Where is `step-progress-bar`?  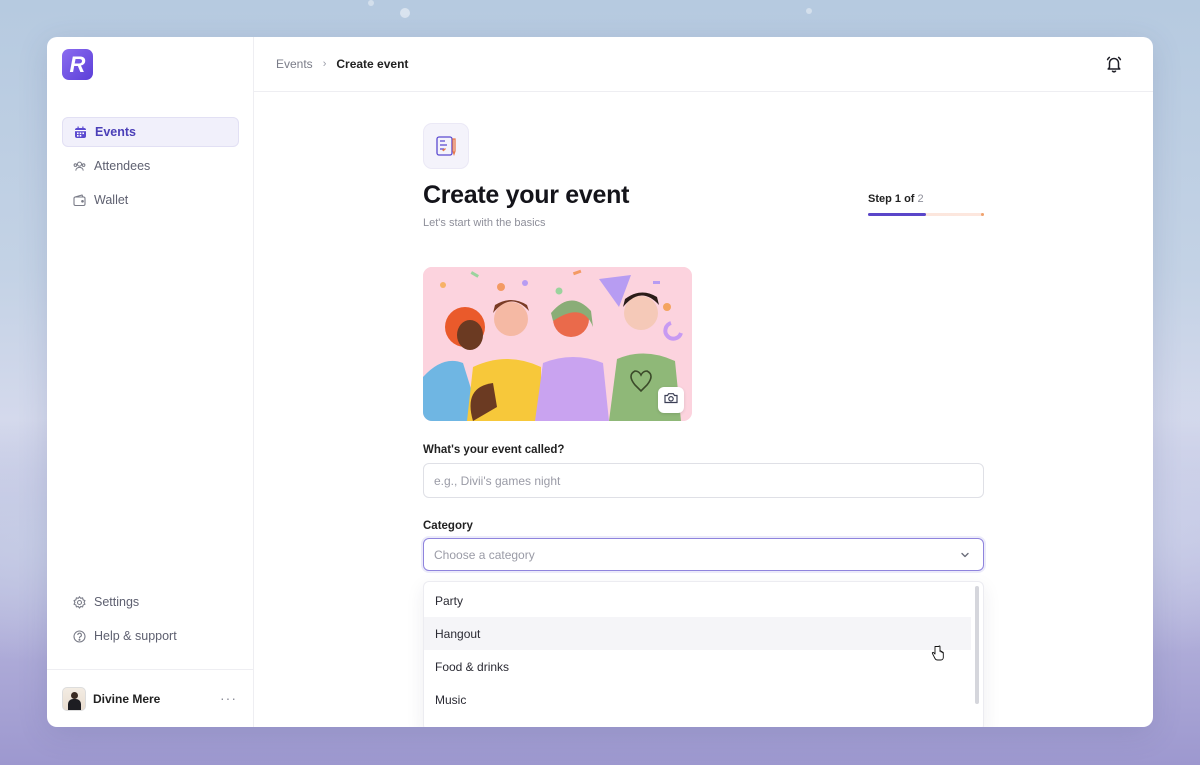 step-progress-bar is located at coordinates (926, 214).